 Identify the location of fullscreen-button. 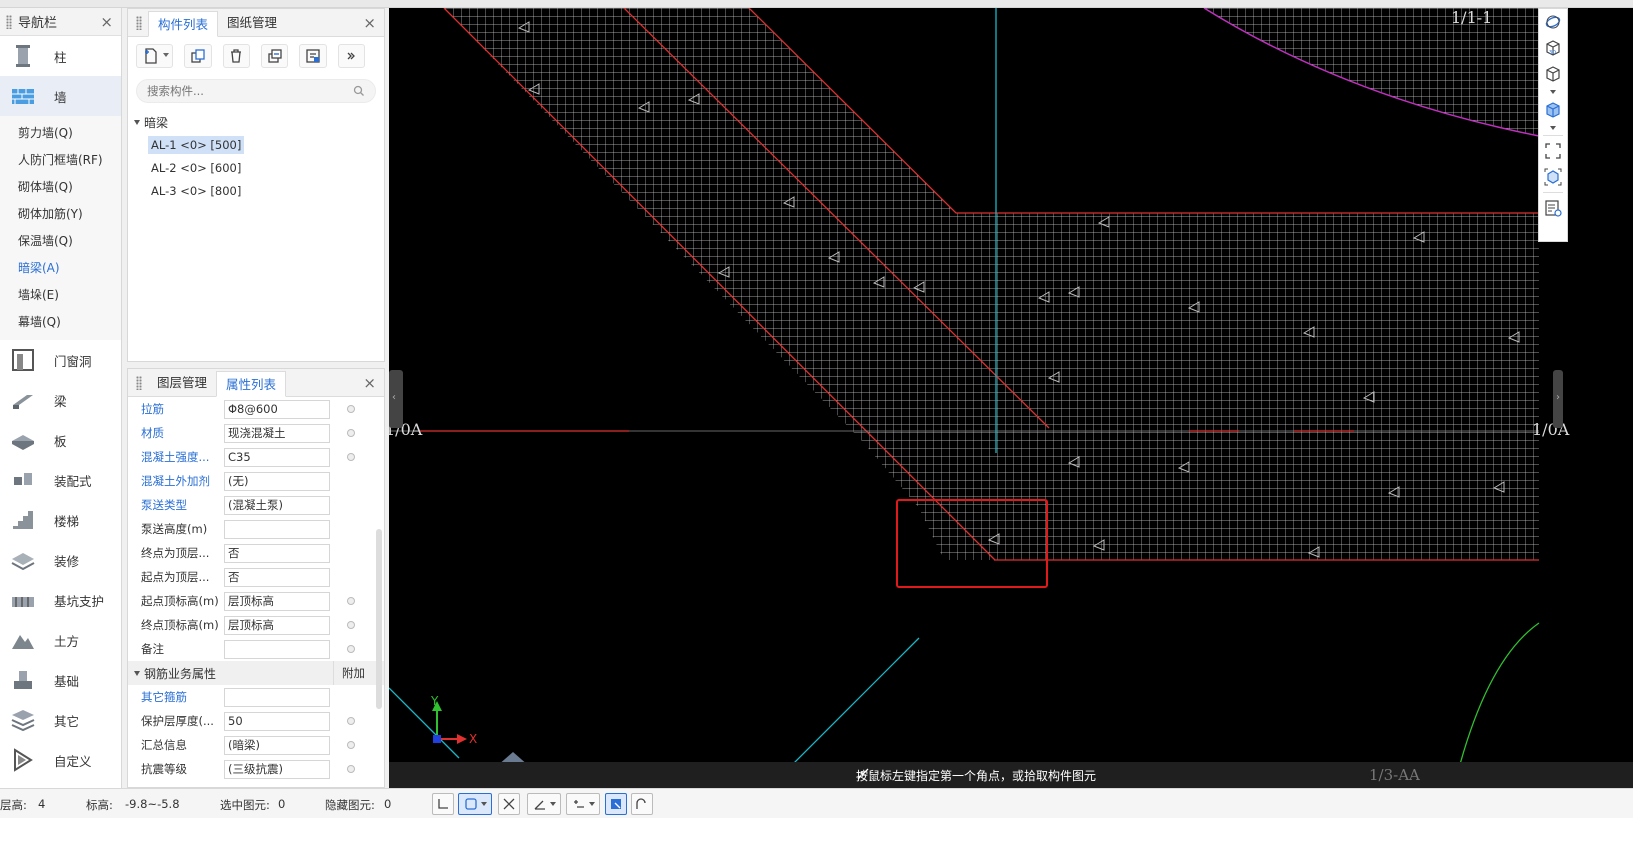
(1553, 151).